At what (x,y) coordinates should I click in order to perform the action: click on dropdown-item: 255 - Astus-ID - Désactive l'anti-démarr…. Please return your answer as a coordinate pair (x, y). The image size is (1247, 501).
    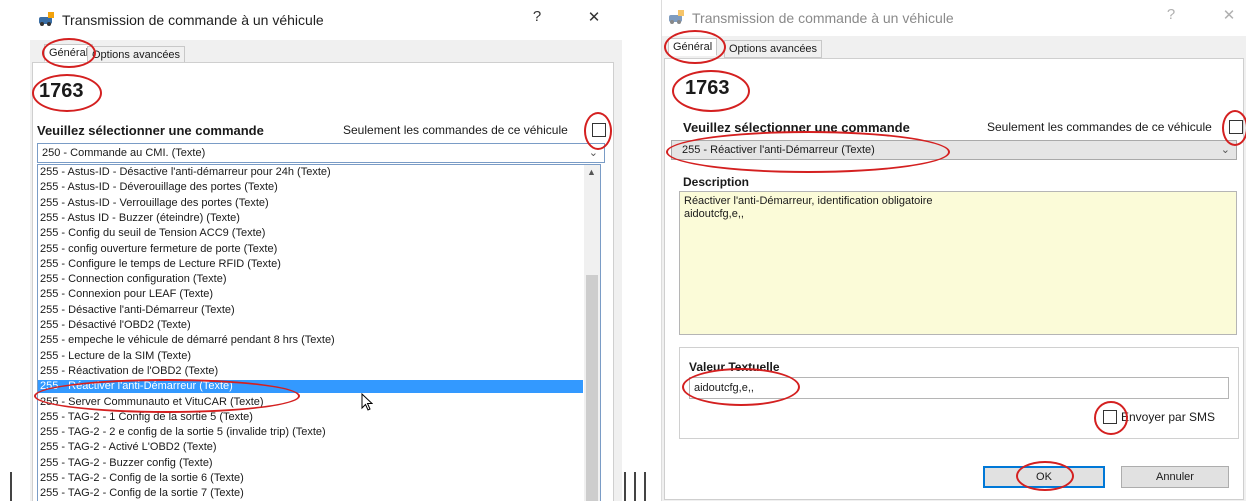
    Looking at the image, I should click on (185, 172).